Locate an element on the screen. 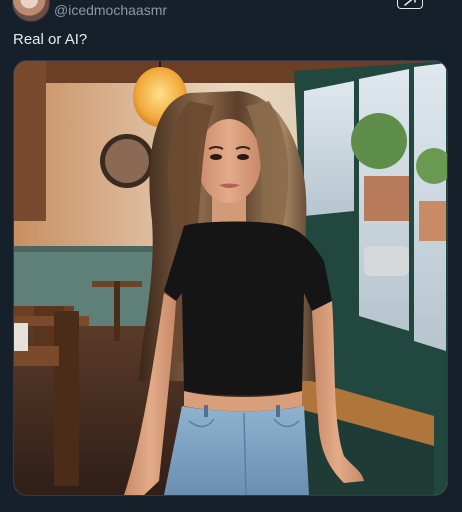  grok-icon is located at coordinates (410, 3).